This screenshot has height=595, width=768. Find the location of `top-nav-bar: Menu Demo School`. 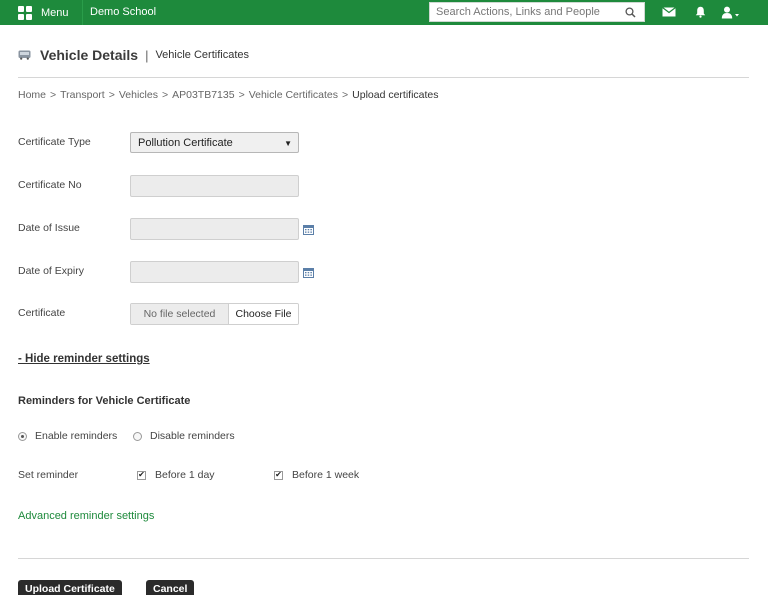

top-nav-bar: Menu Demo School is located at coordinates (384, 12).